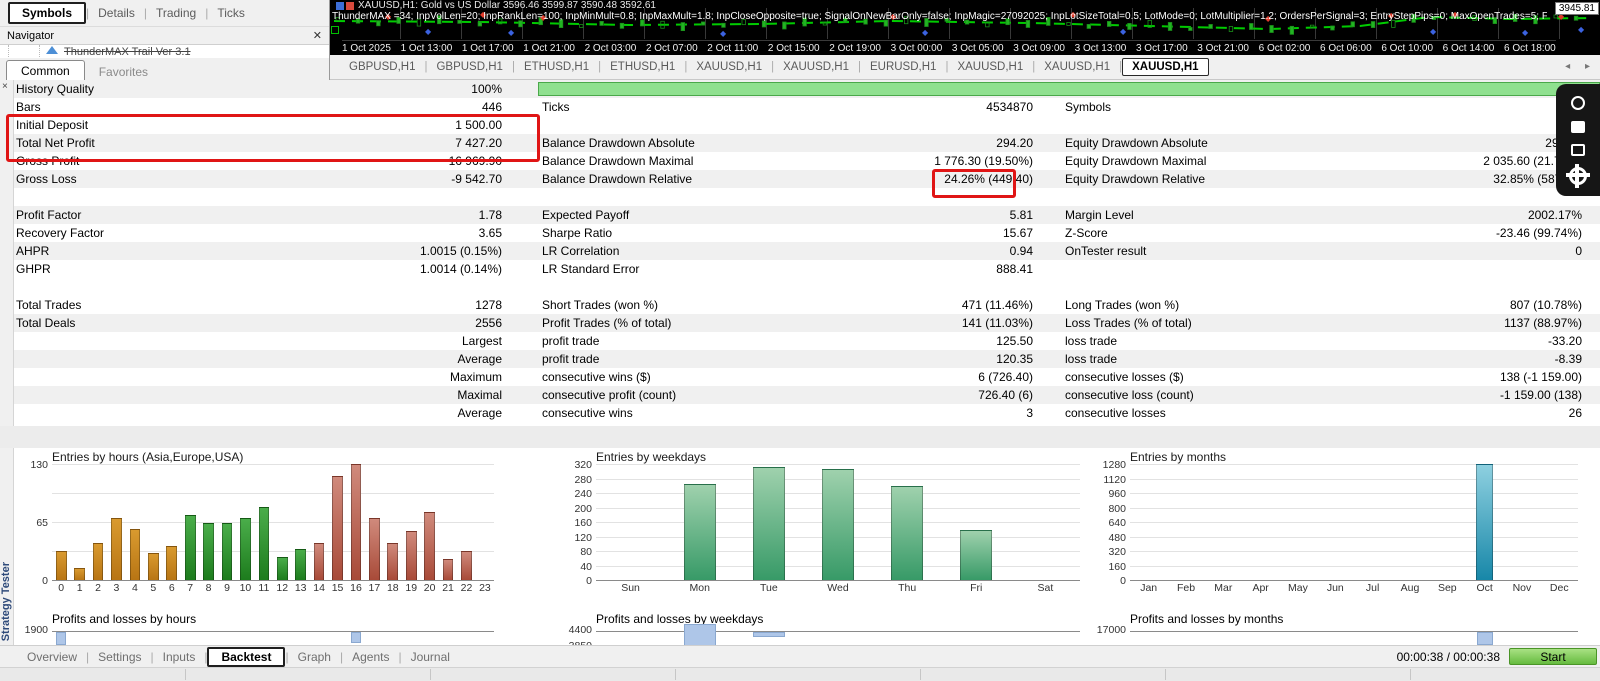  I want to click on tree-item-label: ThunderMAX Trail Ver 3.1, so click(127, 52).